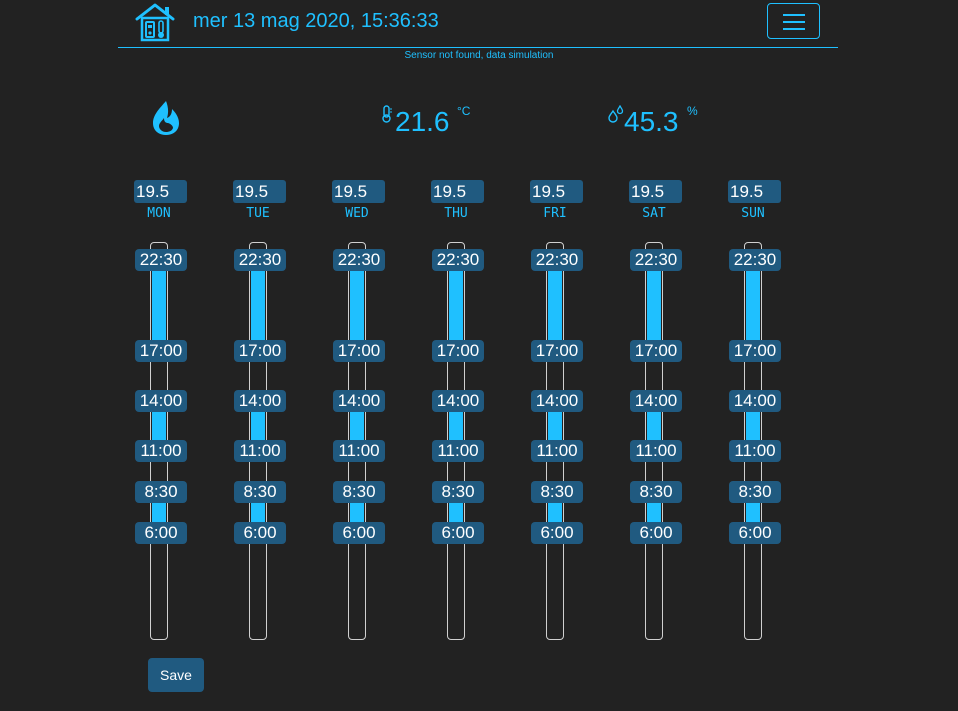  Describe the element at coordinates (387, 114) in the screenshot. I see `thermometer-icon` at that location.